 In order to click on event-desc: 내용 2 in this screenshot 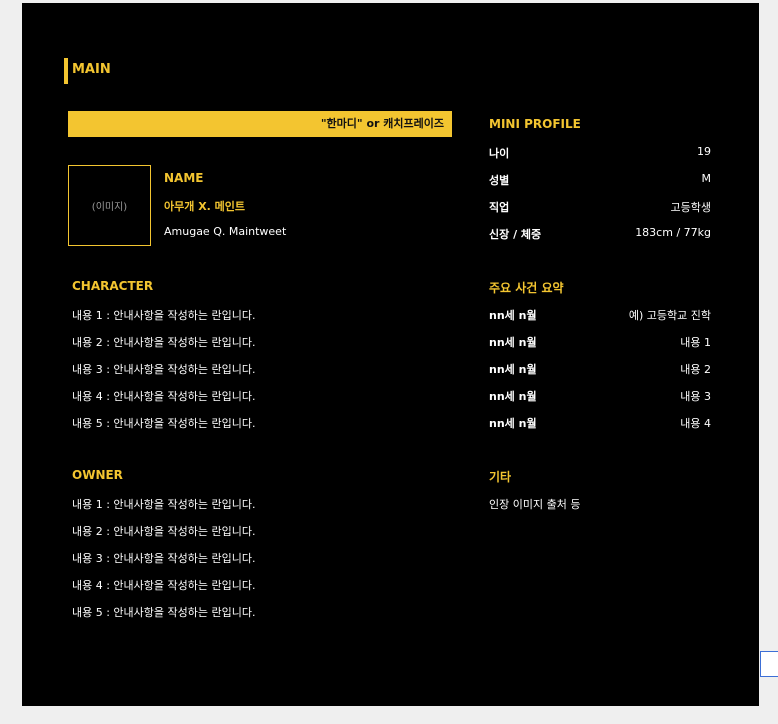, I will do `click(695, 369)`.